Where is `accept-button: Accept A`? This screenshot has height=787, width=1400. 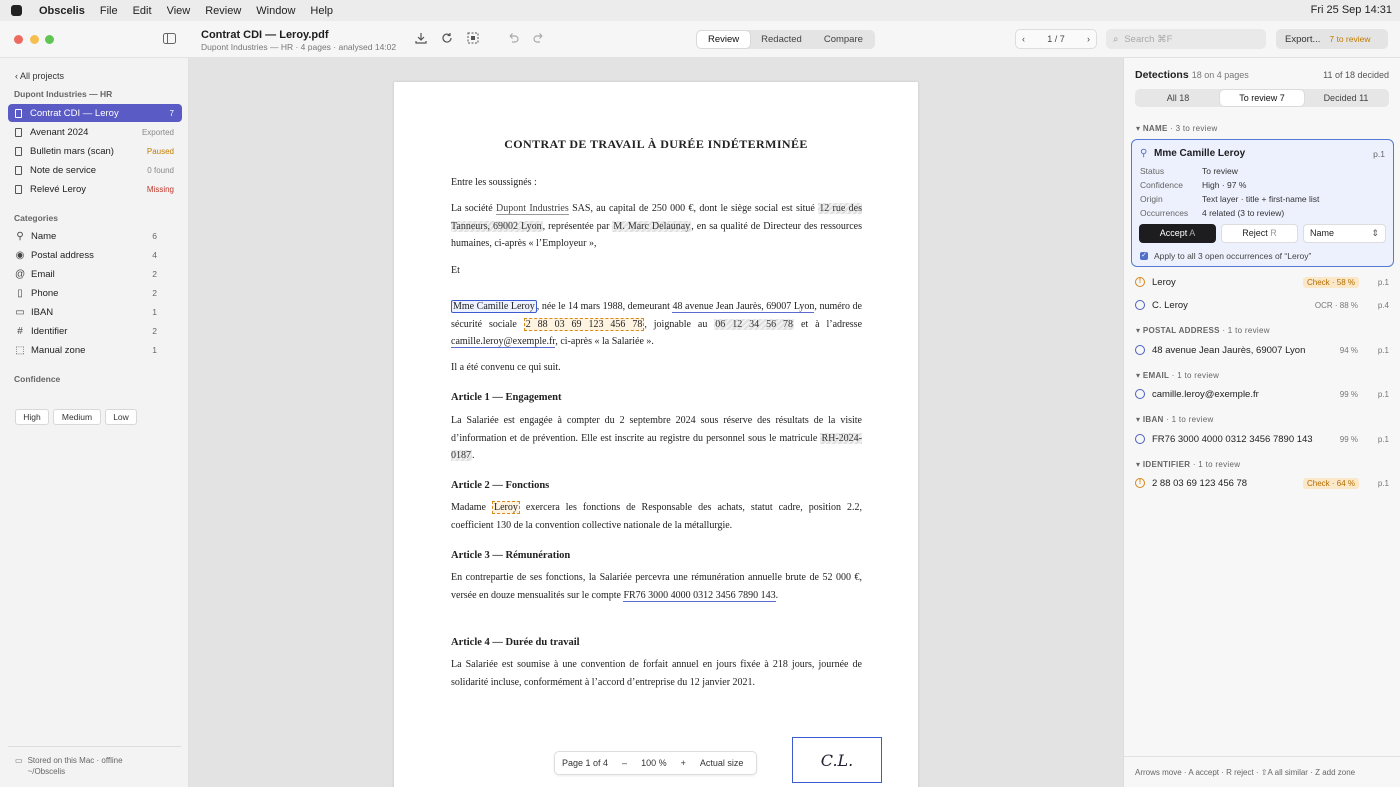
accept-button: Accept A is located at coordinates (1177, 233).